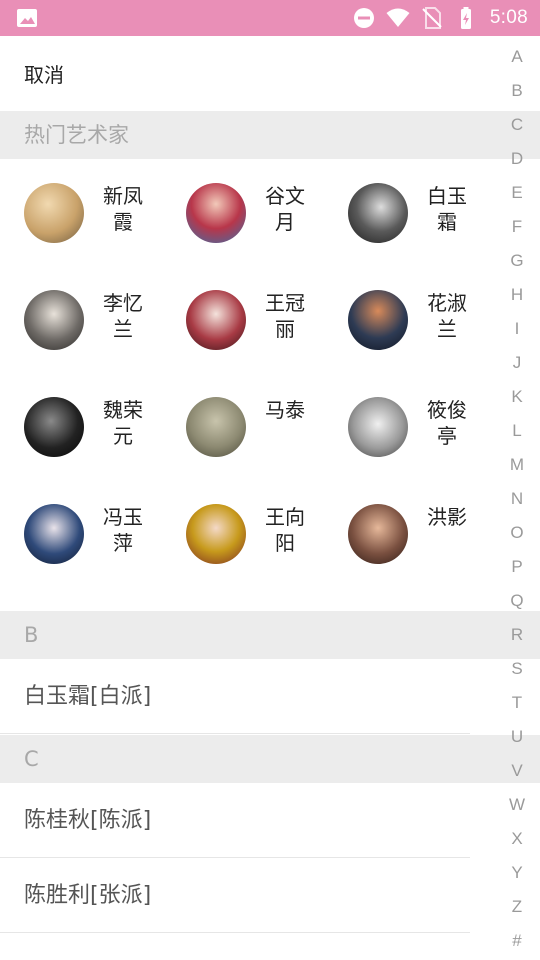 This screenshot has height=960, width=540. I want to click on index-letter: D, so click(517, 159).